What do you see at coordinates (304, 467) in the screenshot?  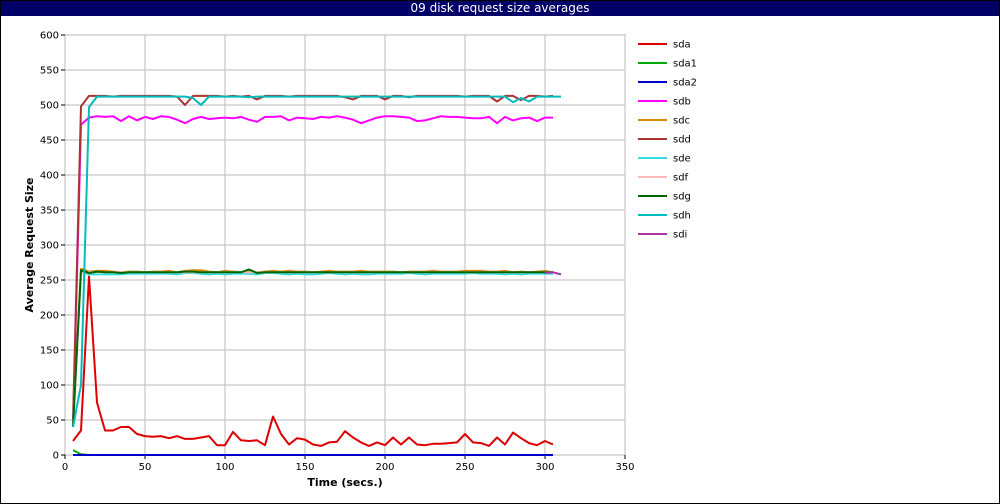 I see `x-tick-label: 150` at bounding box center [304, 467].